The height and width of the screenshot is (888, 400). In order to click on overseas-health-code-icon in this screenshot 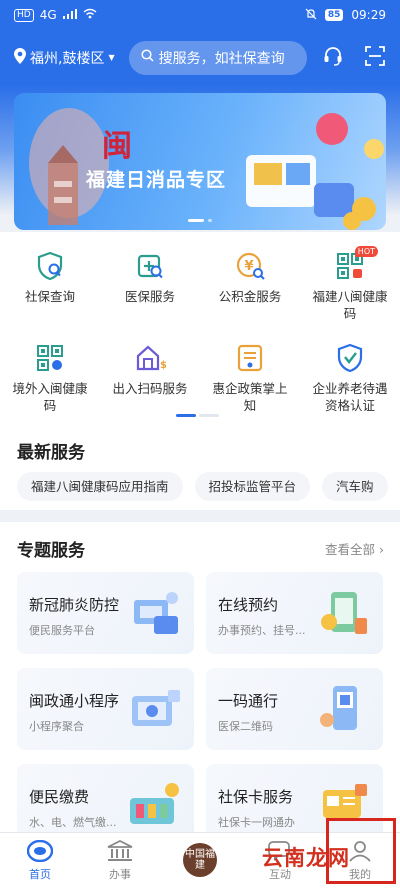, I will do `click(50, 358)`.